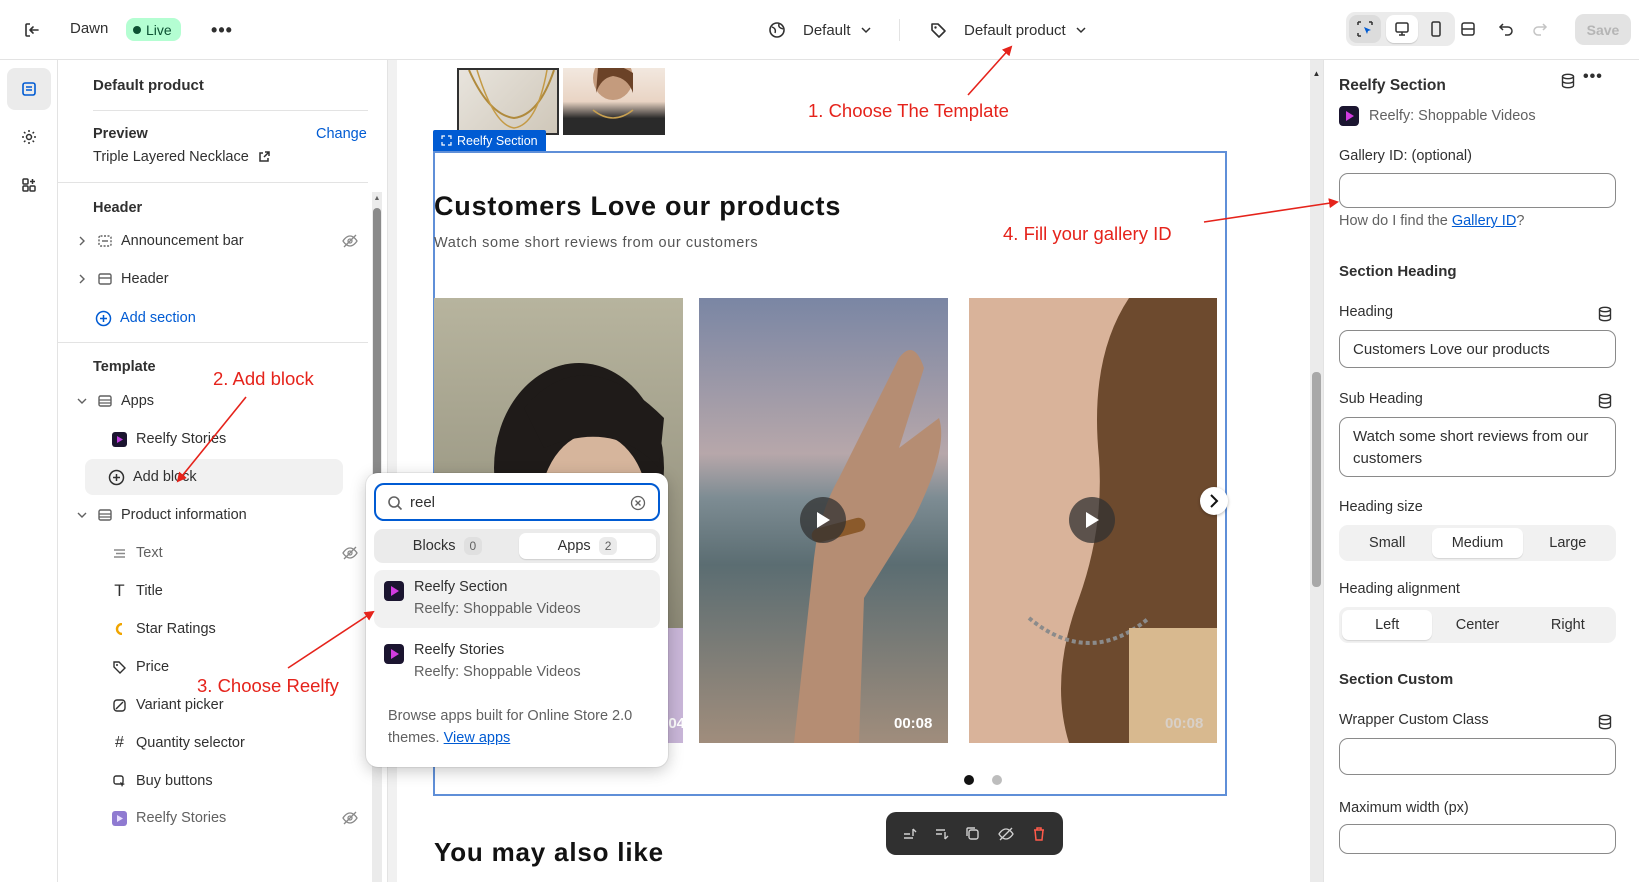  Describe the element at coordinates (969, 780) in the screenshot. I see `carousel-dot-active` at that location.